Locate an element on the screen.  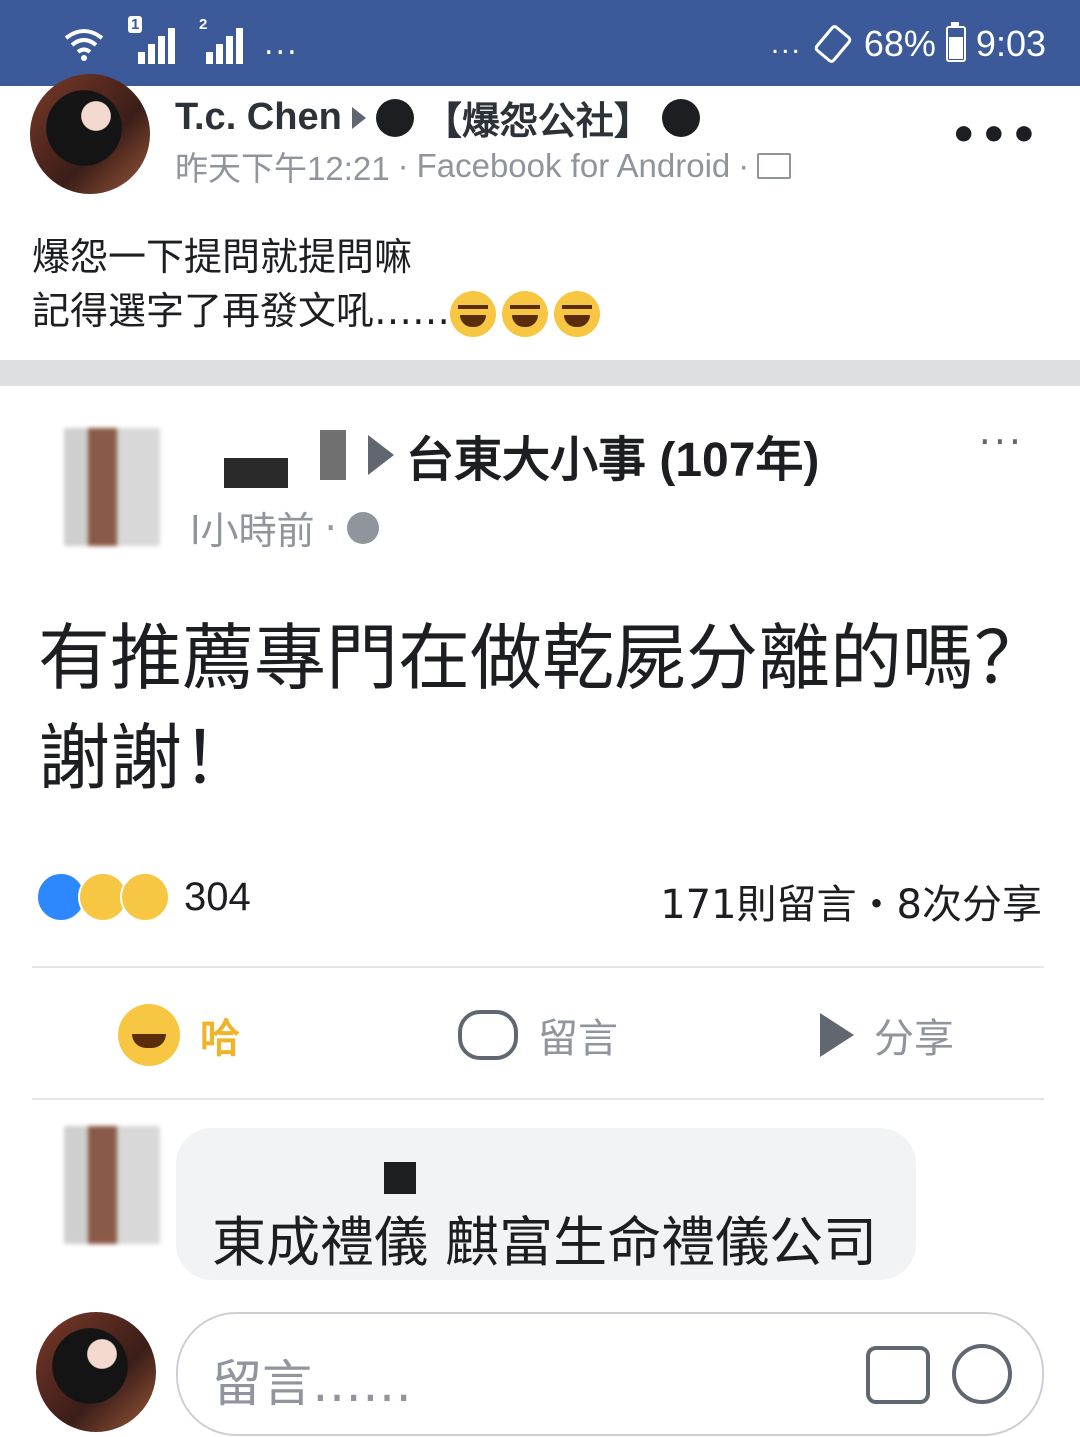
author-name: T.c. Chen is located at coordinates (258, 117).